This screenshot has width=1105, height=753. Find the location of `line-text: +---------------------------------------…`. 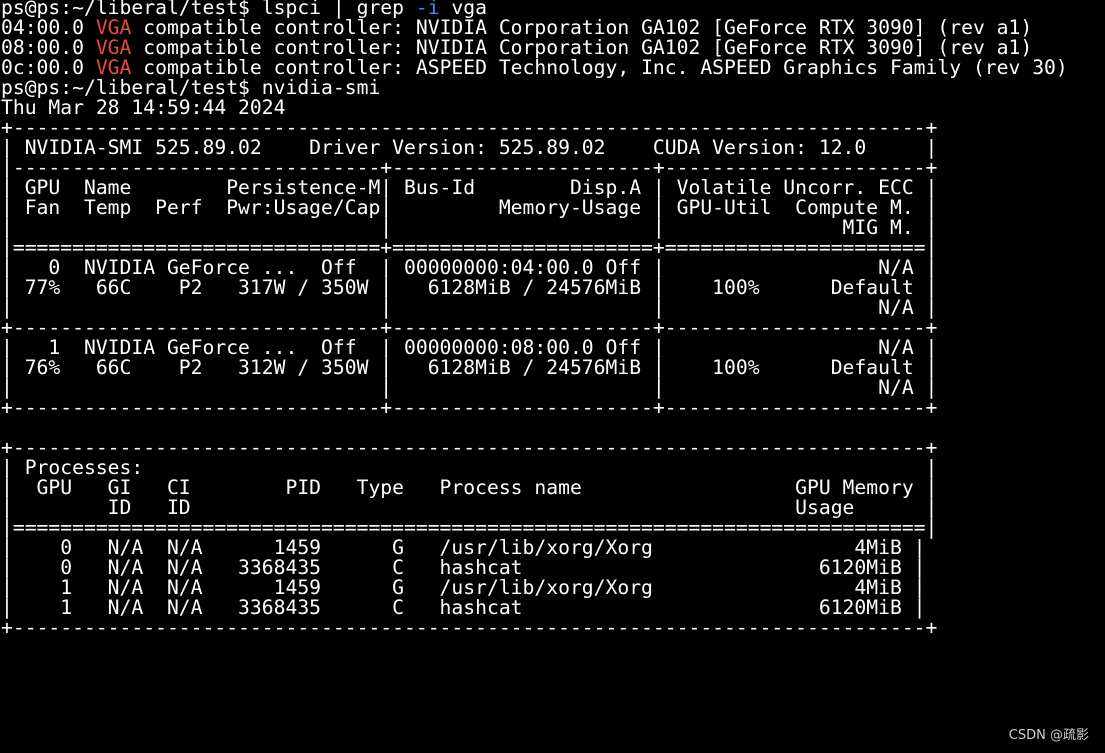

line-text: +---------------------------------------… is located at coordinates (469, 627).